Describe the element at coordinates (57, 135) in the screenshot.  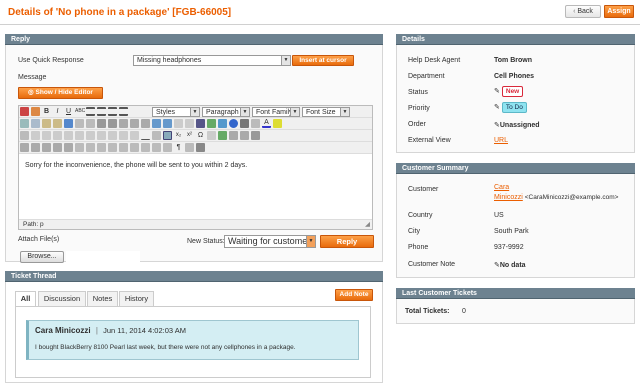
I see `row-before-icon` at that location.